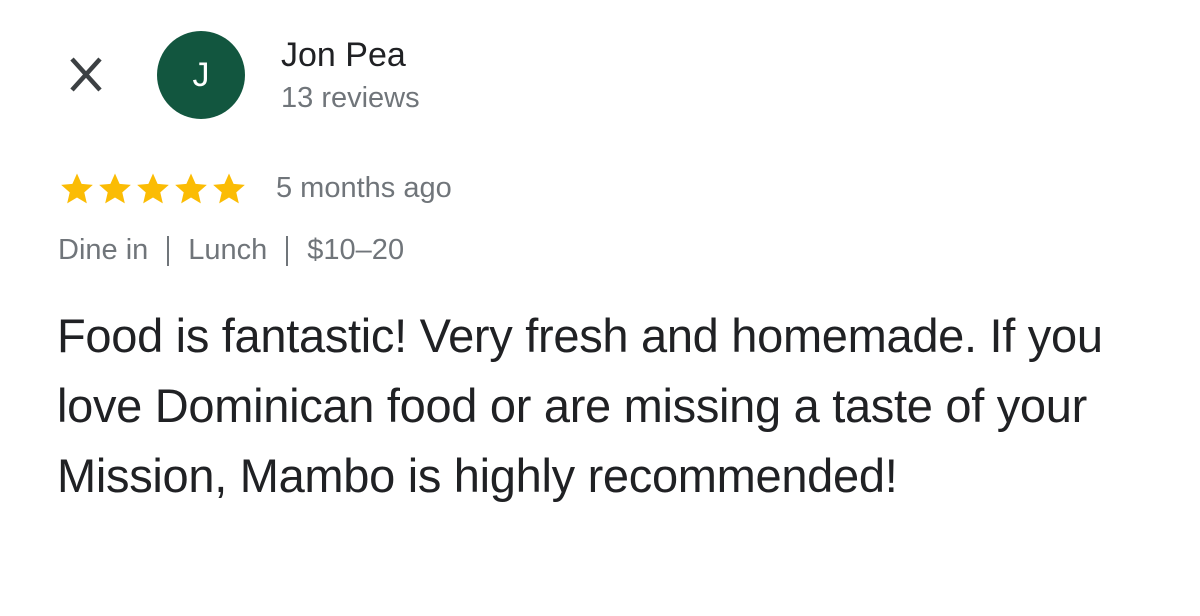 Image resolution: width=1200 pixels, height=616 pixels. Describe the element at coordinates (103, 250) in the screenshot. I see `service-type: Dine in` at that location.